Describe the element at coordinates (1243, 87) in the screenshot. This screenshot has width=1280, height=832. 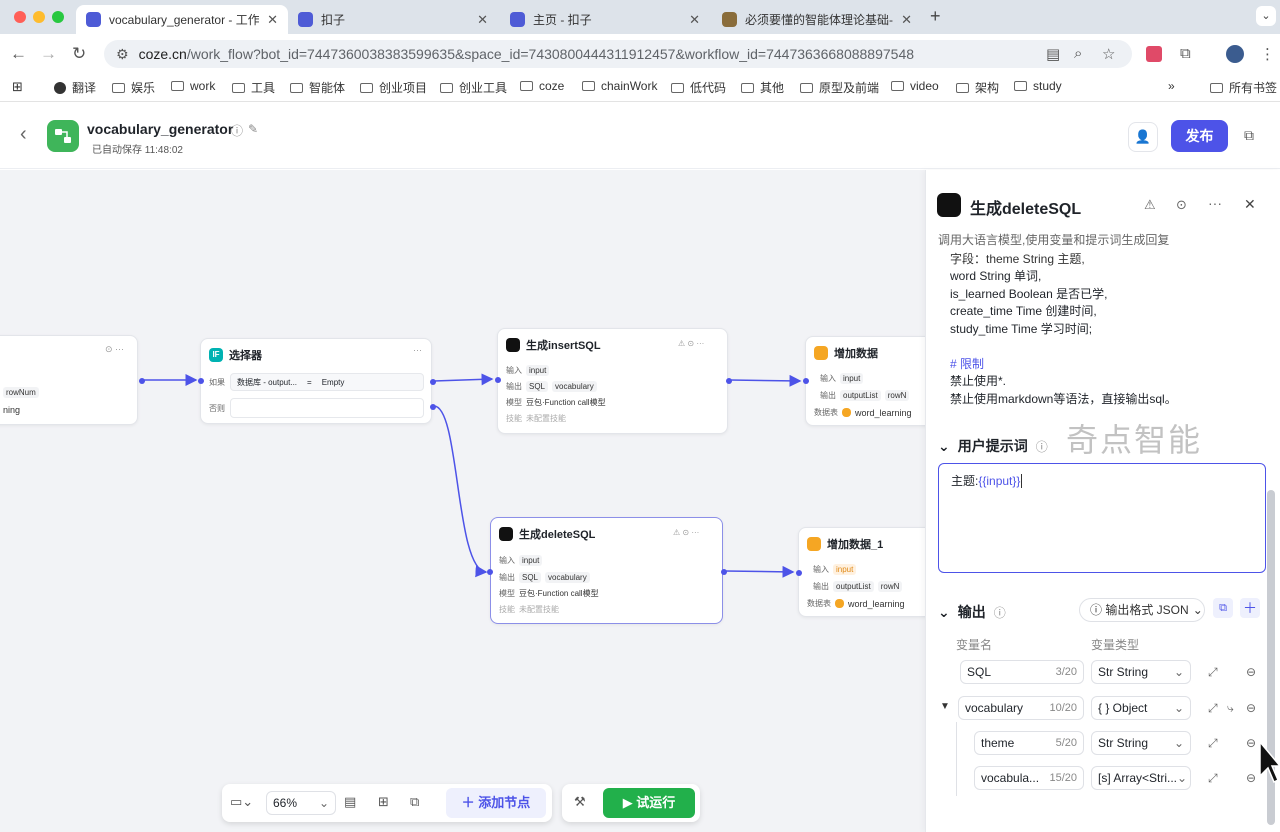
I see `all-bookmarks-folder: 所有书签` at that location.